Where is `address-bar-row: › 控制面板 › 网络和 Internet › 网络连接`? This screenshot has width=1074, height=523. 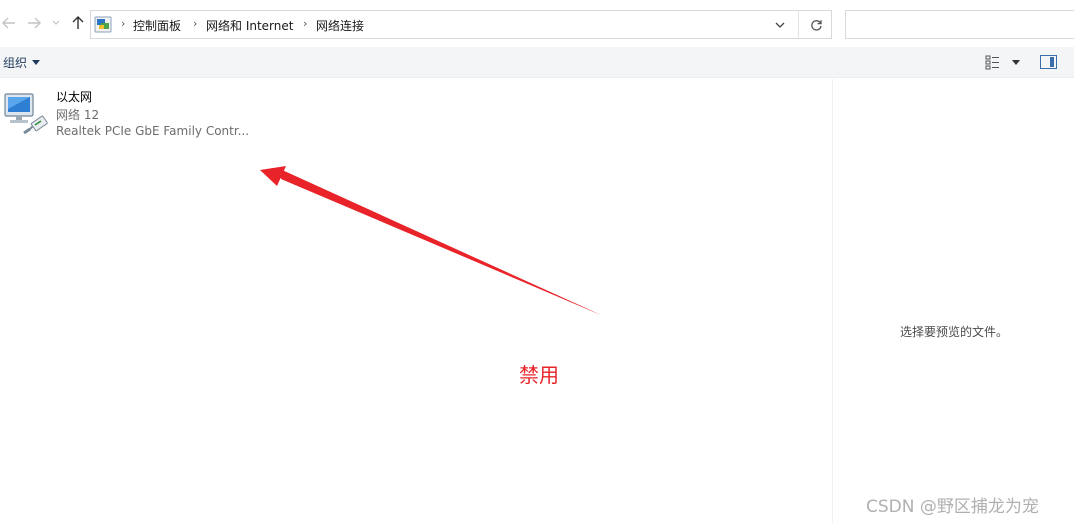 address-bar-row: › 控制面板 › 网络和 Internet › 网络连接 is located at coordinates (537, 23).